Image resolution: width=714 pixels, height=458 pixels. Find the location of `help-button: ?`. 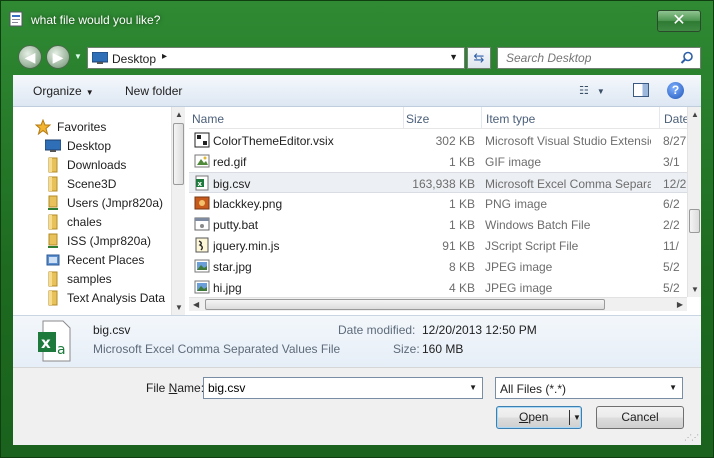

help-button: ? is located at coordinates (675, 90).